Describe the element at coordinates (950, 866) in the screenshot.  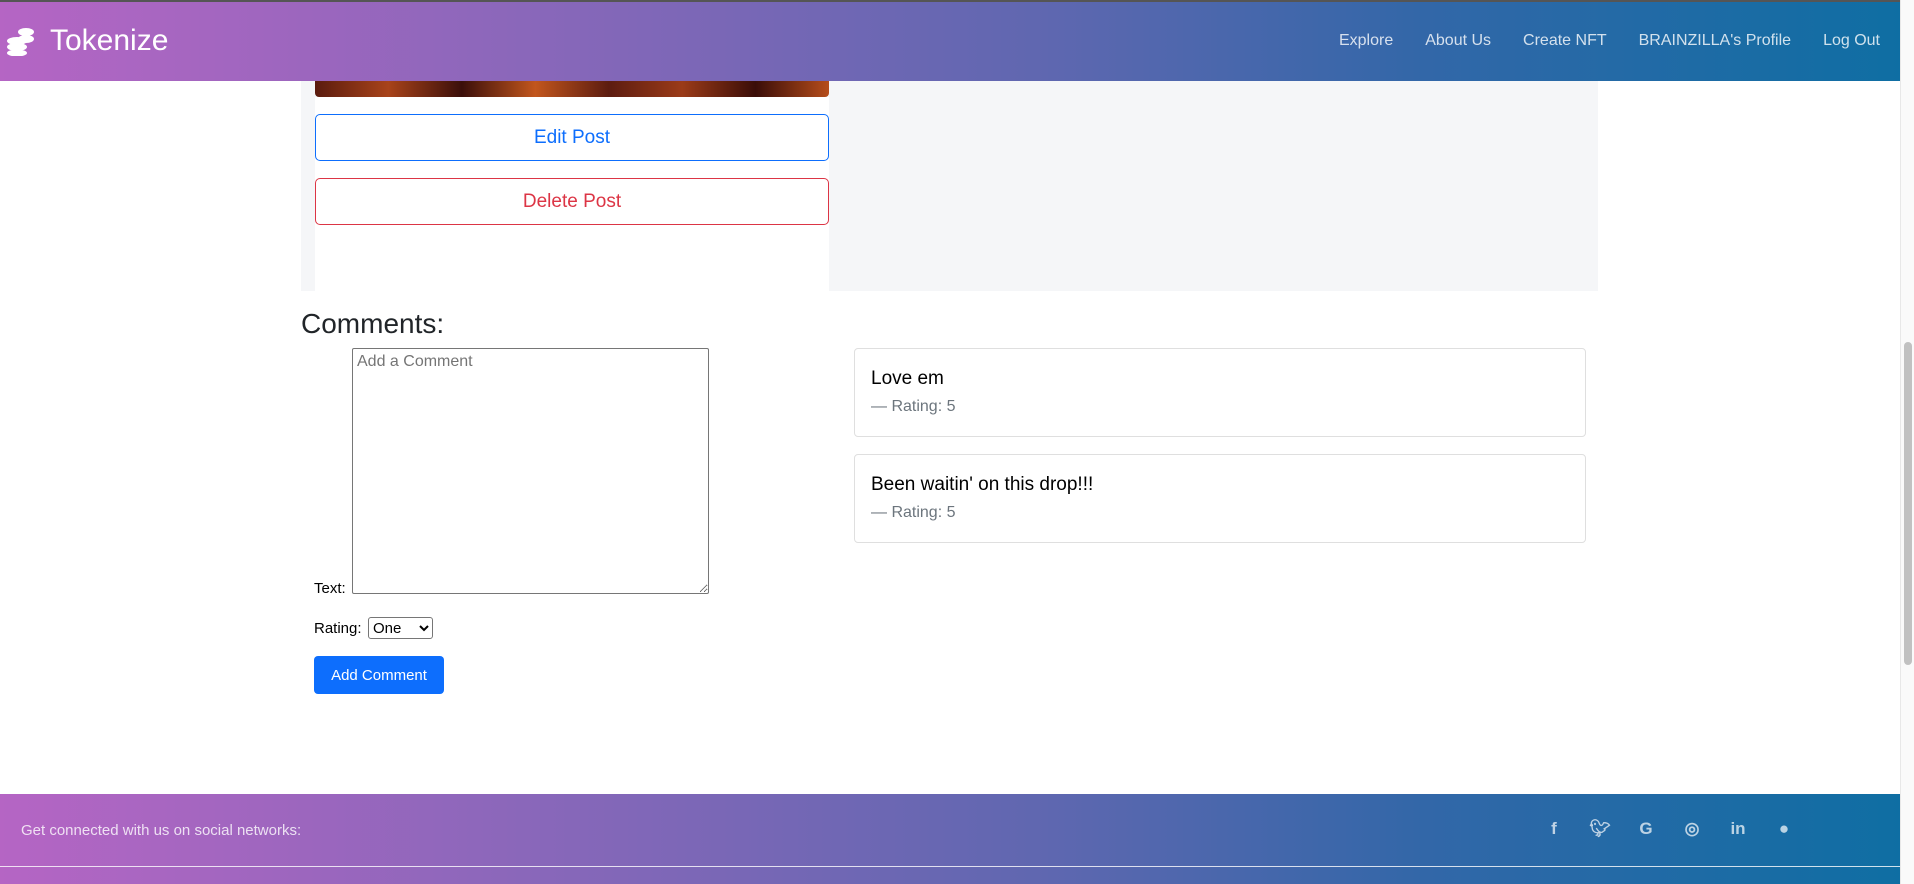
I see `footer-divider` at that location.